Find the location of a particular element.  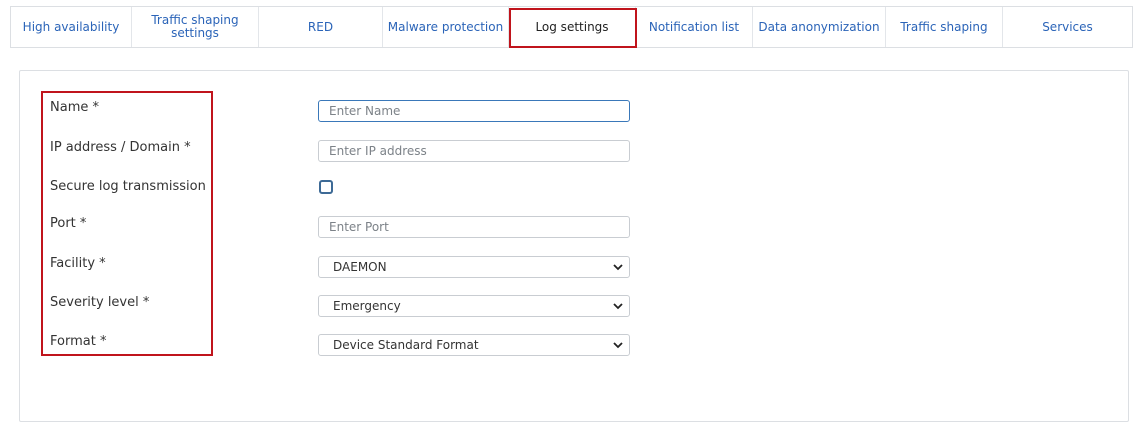

format-label: Format * is located at coordinates (78, 341).